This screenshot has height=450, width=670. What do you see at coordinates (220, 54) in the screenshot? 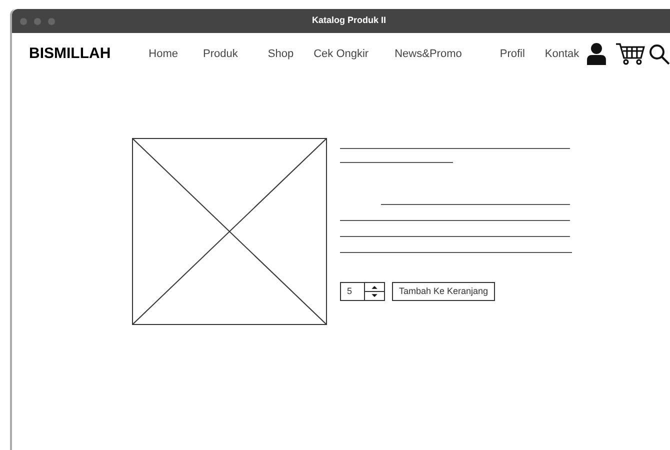
I see `nav-link: Produk` at bounding box center [220, 54].